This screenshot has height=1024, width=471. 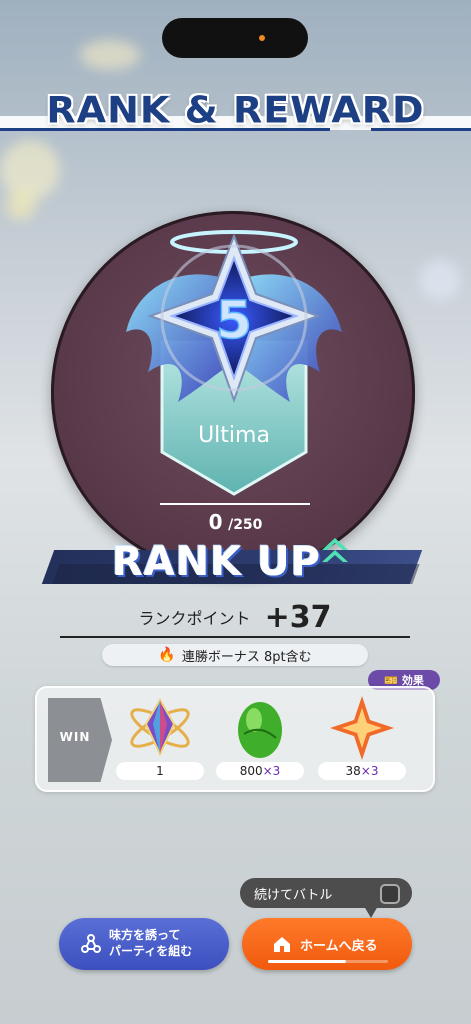 I want to click on rank-level: 5, so click(x=234, y=321).